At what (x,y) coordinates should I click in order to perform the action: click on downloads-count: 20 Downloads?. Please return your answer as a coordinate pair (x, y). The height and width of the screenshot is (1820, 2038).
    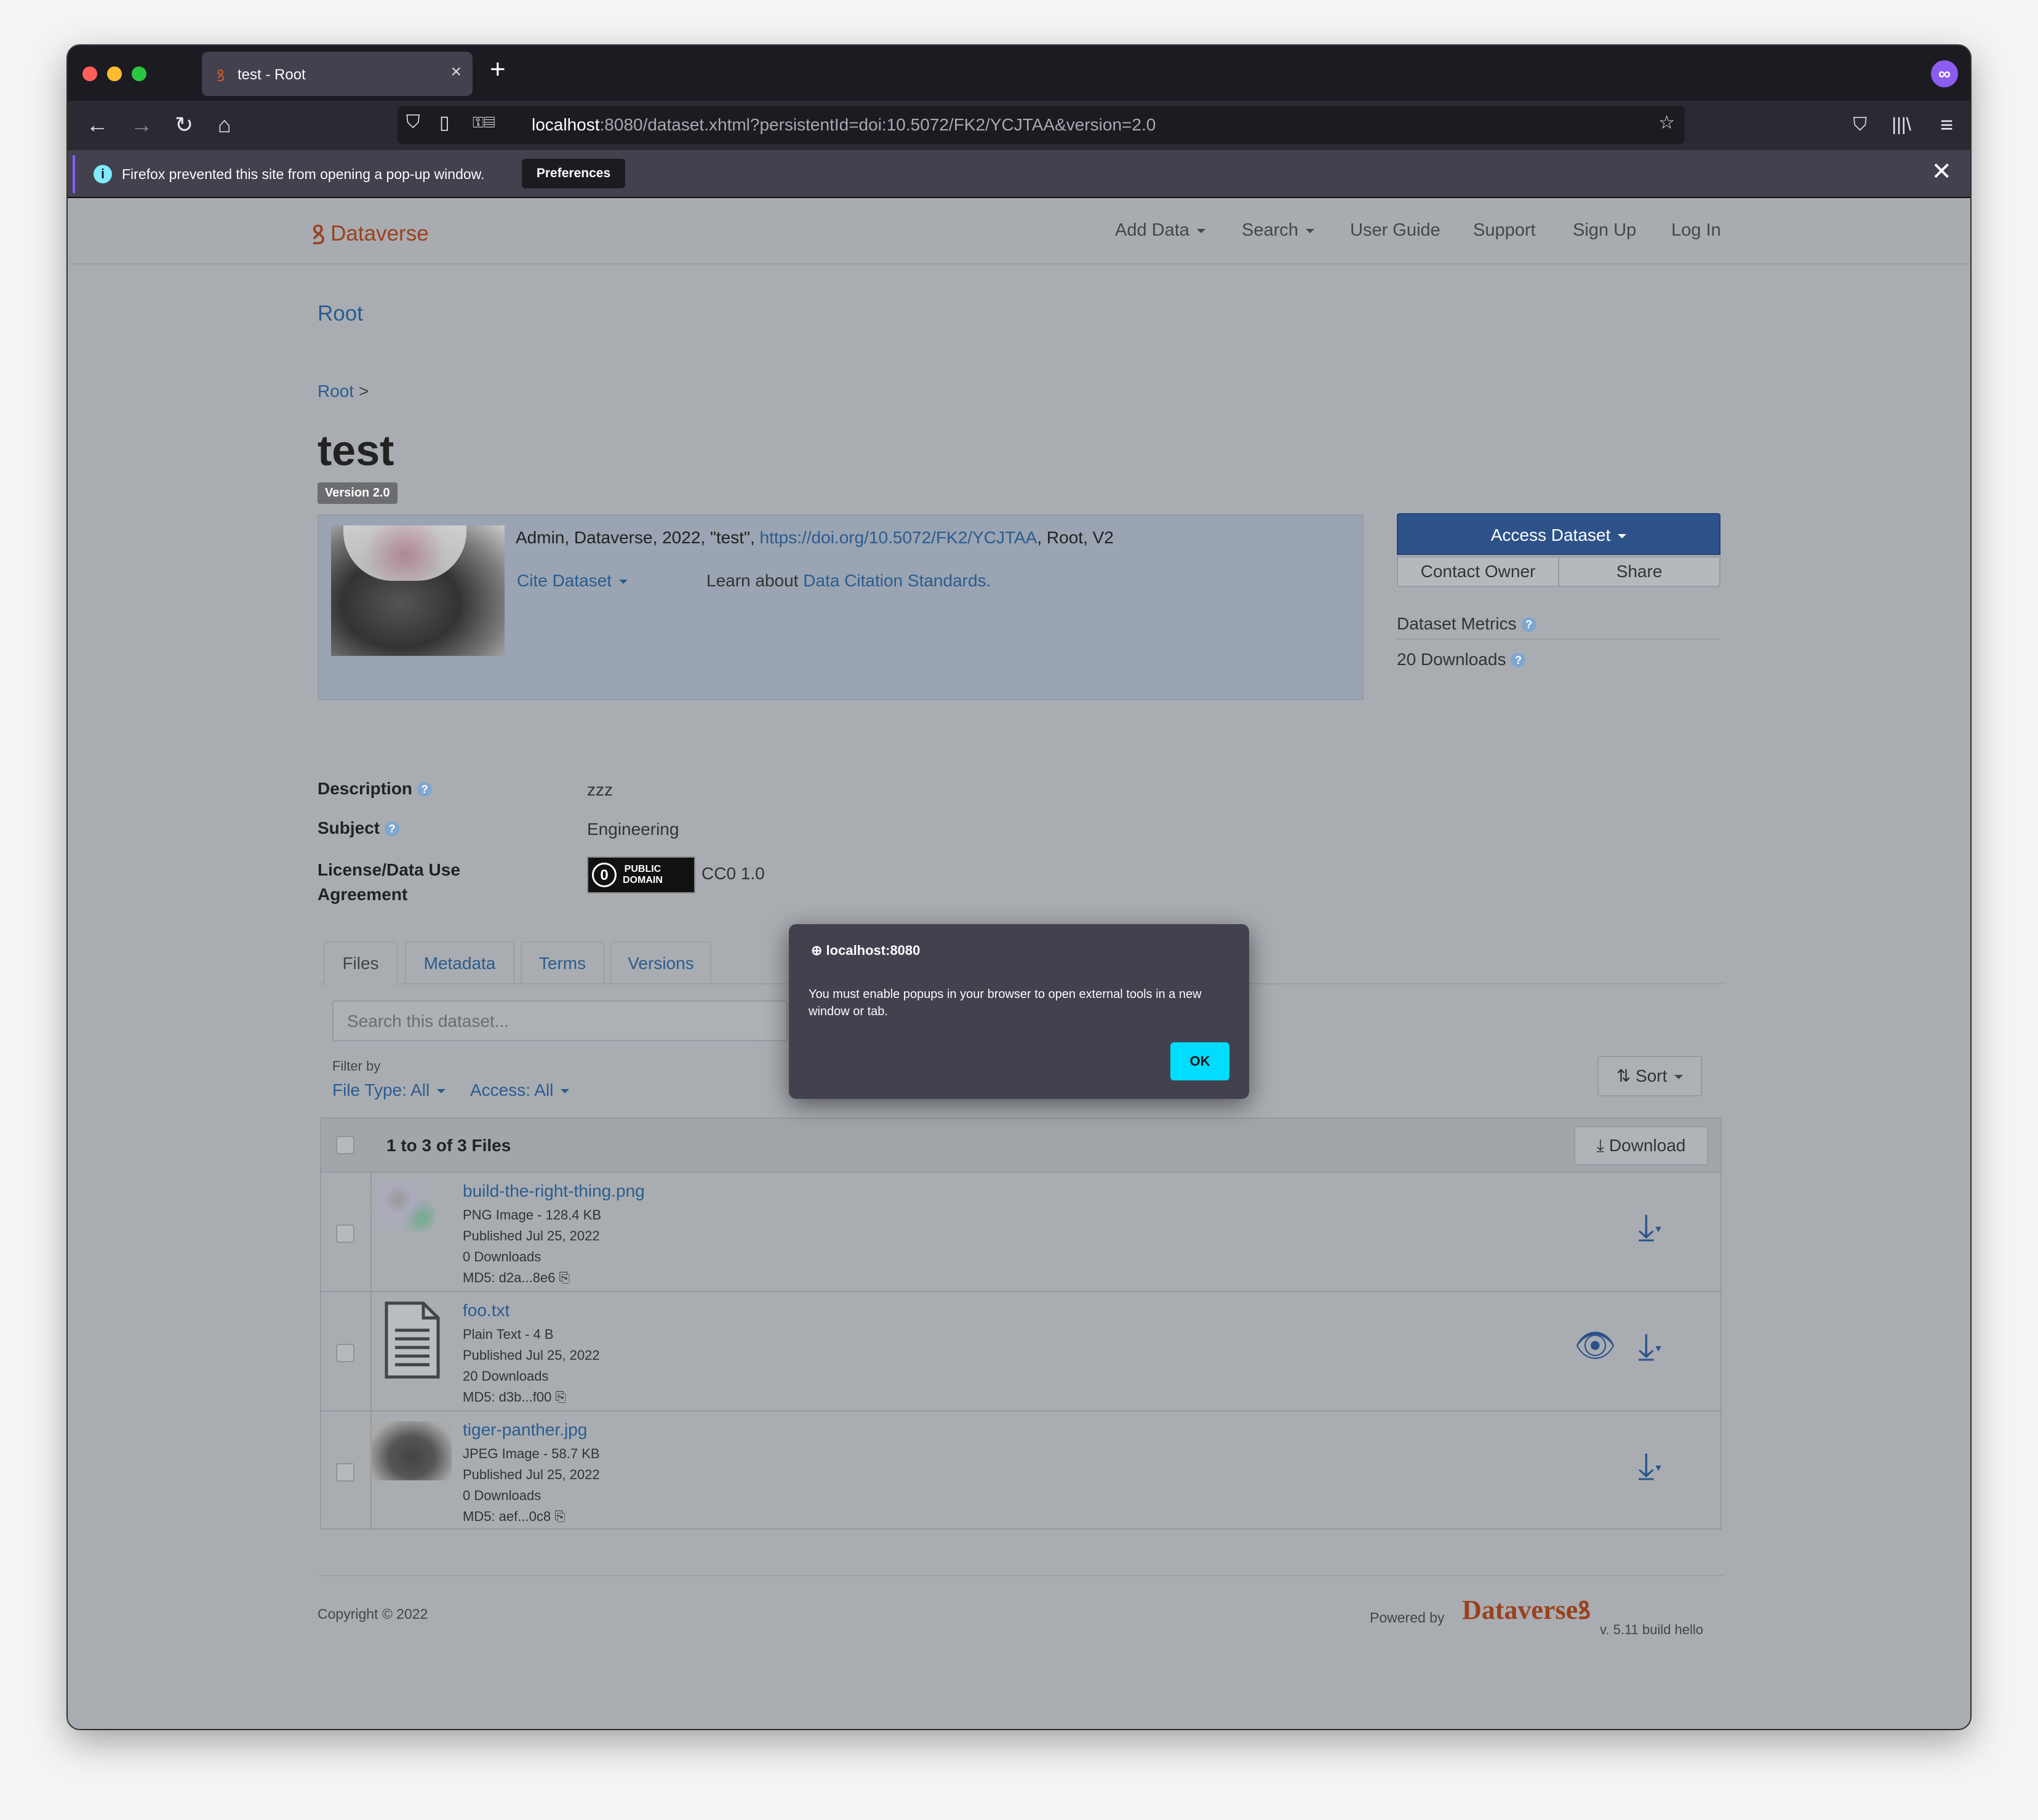
    Looking at the image, I should click on (1461, 660).